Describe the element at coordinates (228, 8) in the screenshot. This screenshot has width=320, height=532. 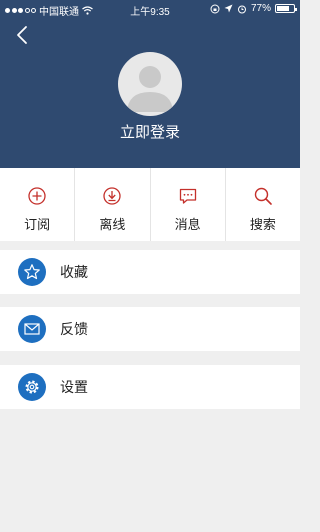
I see `location-icon` at that location.